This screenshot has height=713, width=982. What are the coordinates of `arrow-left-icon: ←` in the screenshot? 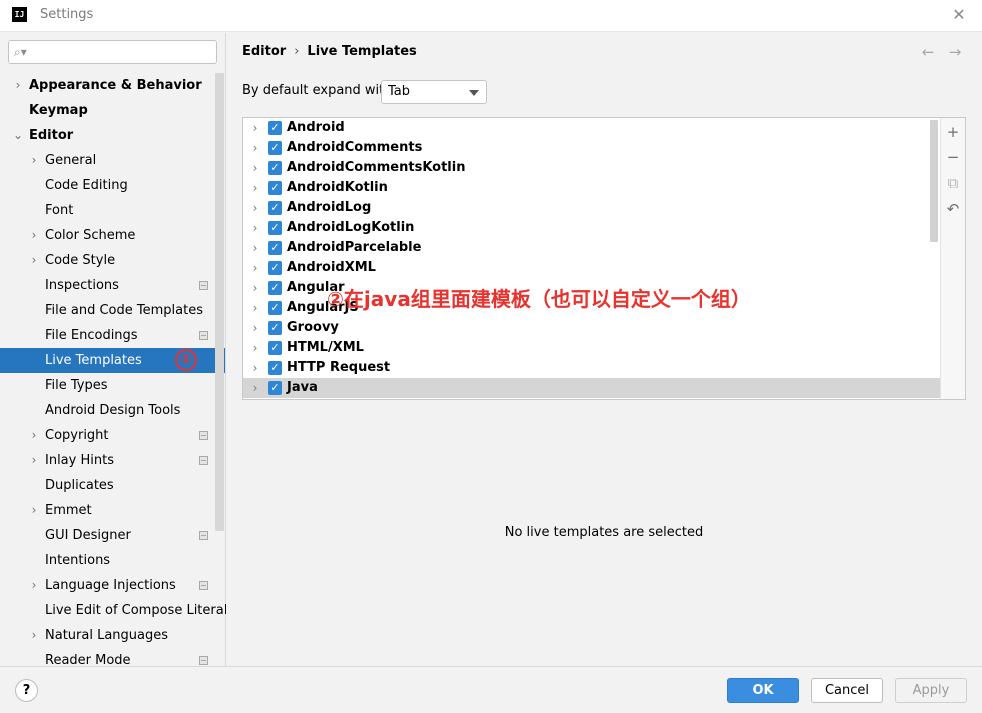 It's located at (928, 52).